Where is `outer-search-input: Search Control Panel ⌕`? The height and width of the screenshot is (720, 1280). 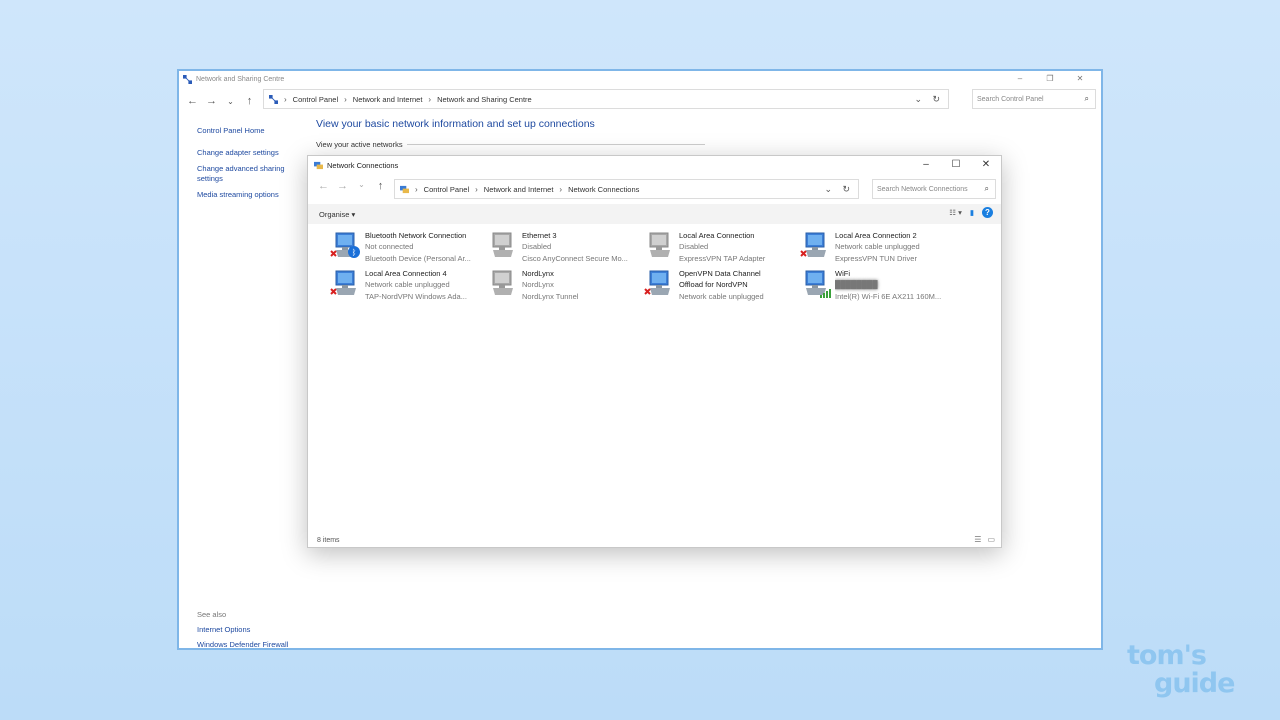 outer-search-input: Search Control Panel ⌕ is located at coordinates (1034, 99).